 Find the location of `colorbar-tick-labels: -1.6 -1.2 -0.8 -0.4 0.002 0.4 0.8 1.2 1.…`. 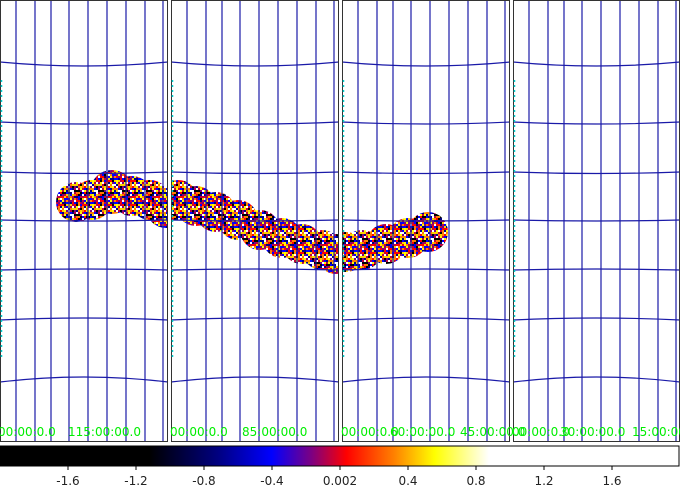

colorbar-tick-labels: -1.6 -1.2 -0.8 -0.4 0.002 0.4 0.8 1.2 1.… is located at coordinates (338, 481).